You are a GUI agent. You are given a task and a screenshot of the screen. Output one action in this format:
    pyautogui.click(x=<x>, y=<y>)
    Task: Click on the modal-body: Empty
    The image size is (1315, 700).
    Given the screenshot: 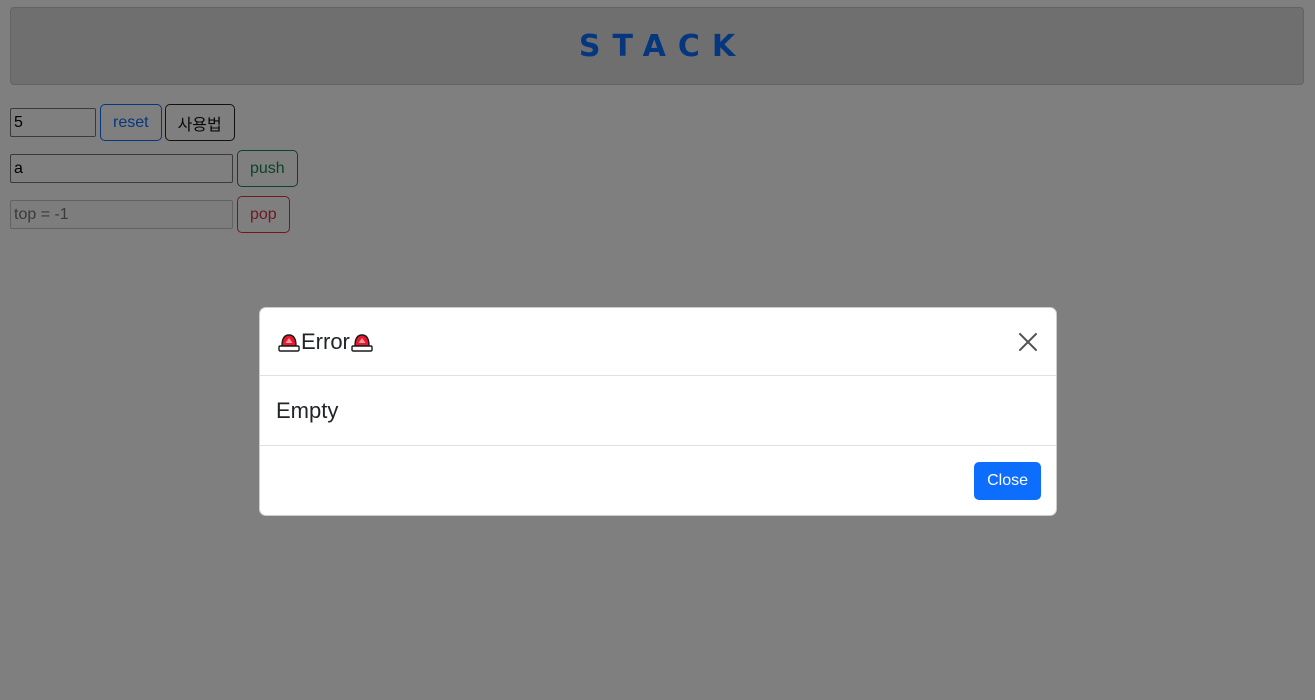 What is the action you would take?
    pyautogui.click(x=658, y=411)
    